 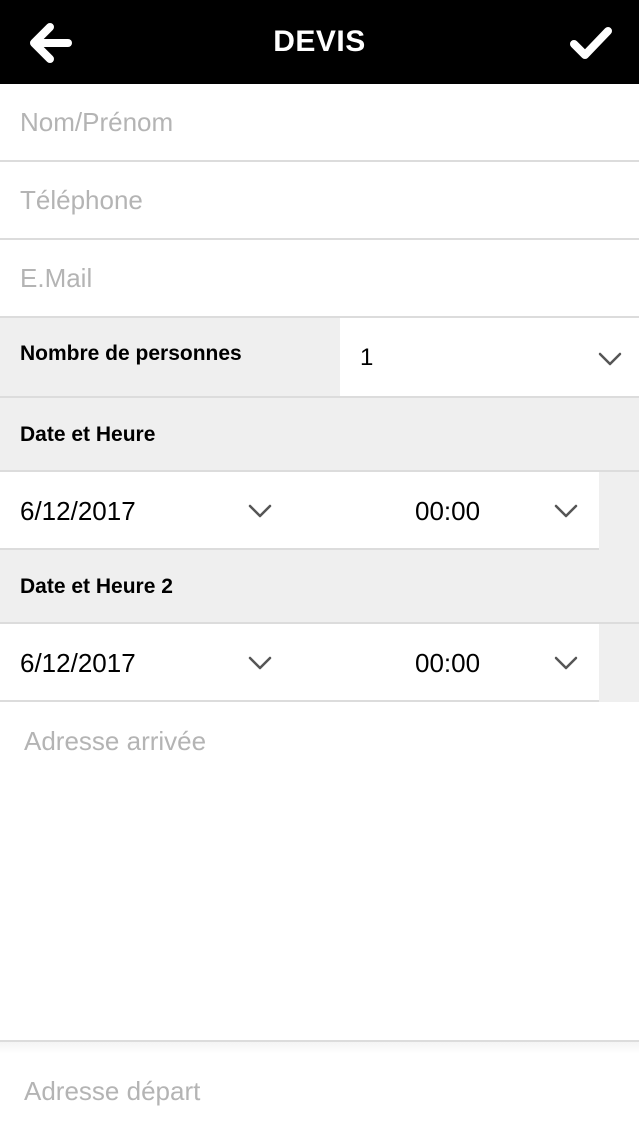 I want to click on persons-select: 1, so click(x=489, y=357).